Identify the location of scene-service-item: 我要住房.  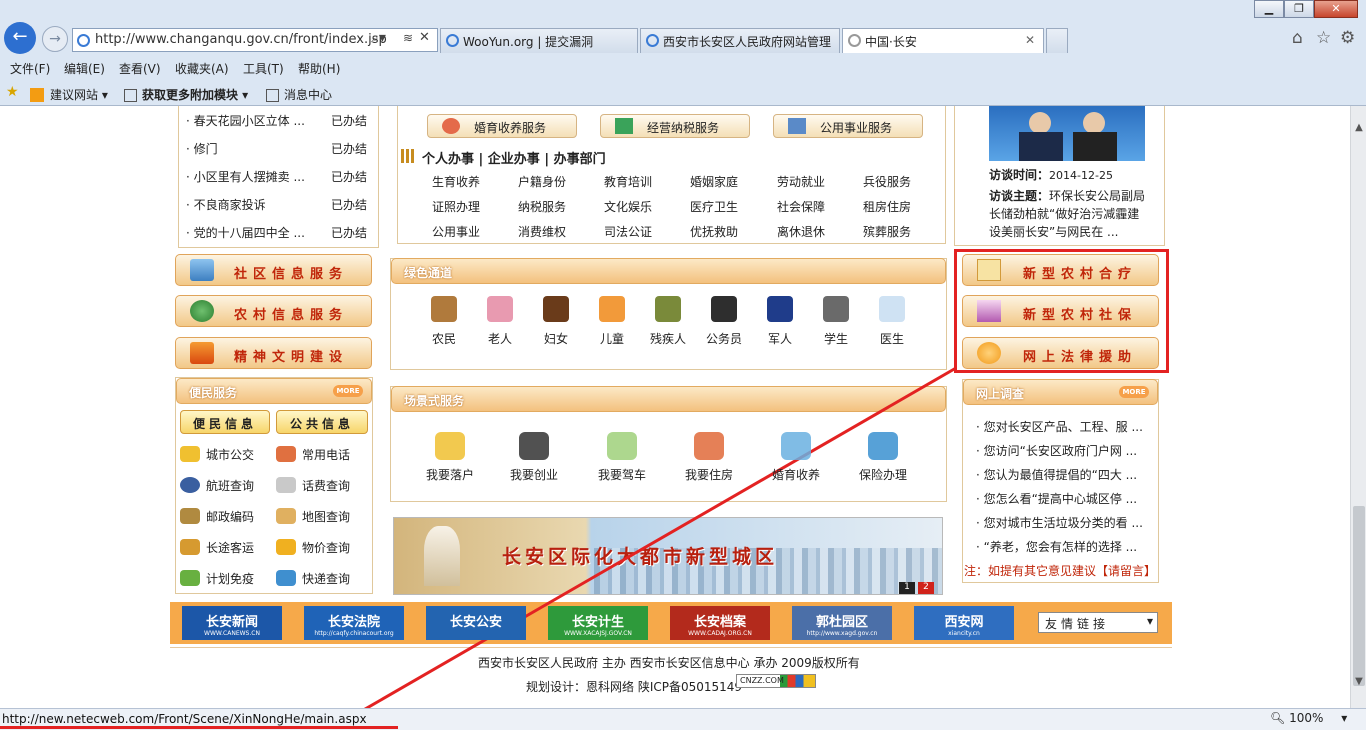
(709, 457).